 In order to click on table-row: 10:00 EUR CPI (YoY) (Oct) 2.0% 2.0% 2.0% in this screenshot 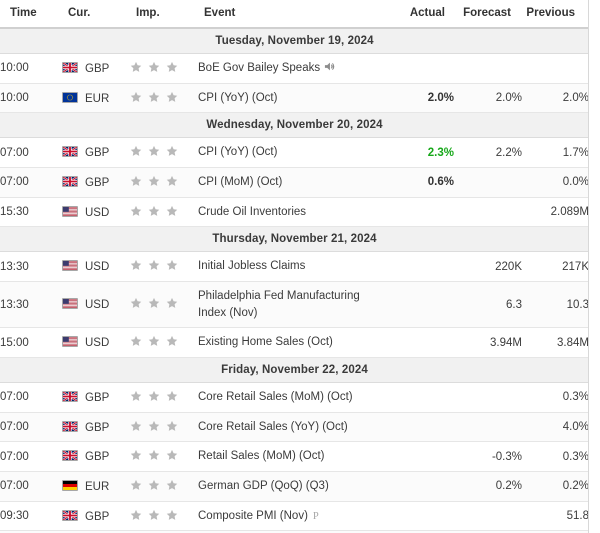, I will do `click(294, 98)`.